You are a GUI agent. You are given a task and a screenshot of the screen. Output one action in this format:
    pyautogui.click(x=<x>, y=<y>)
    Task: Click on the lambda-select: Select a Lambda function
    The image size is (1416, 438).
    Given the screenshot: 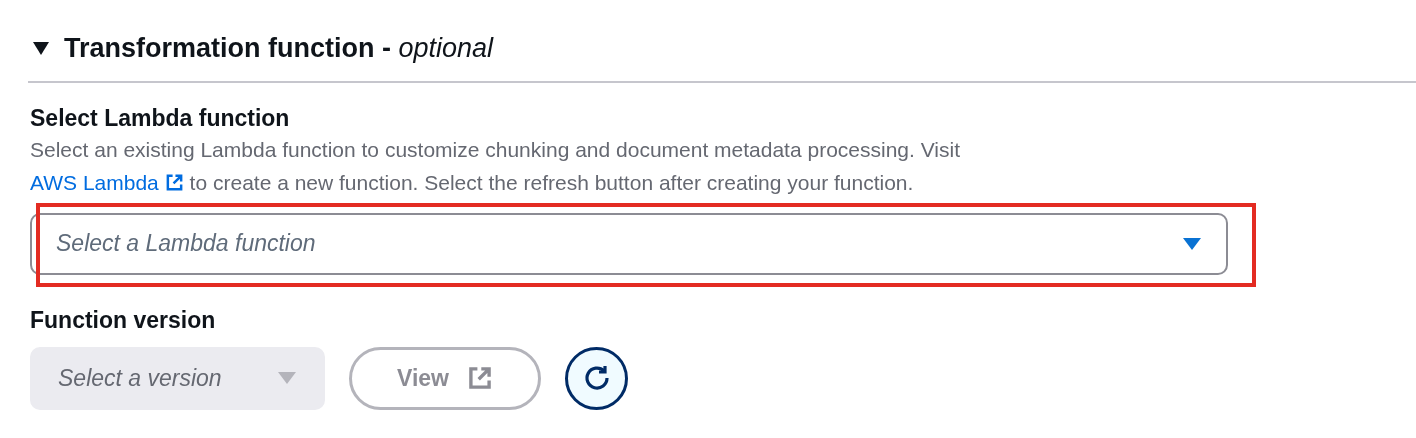 What is the action you would take?
    pyautogui.click(x=629, y=243)
    